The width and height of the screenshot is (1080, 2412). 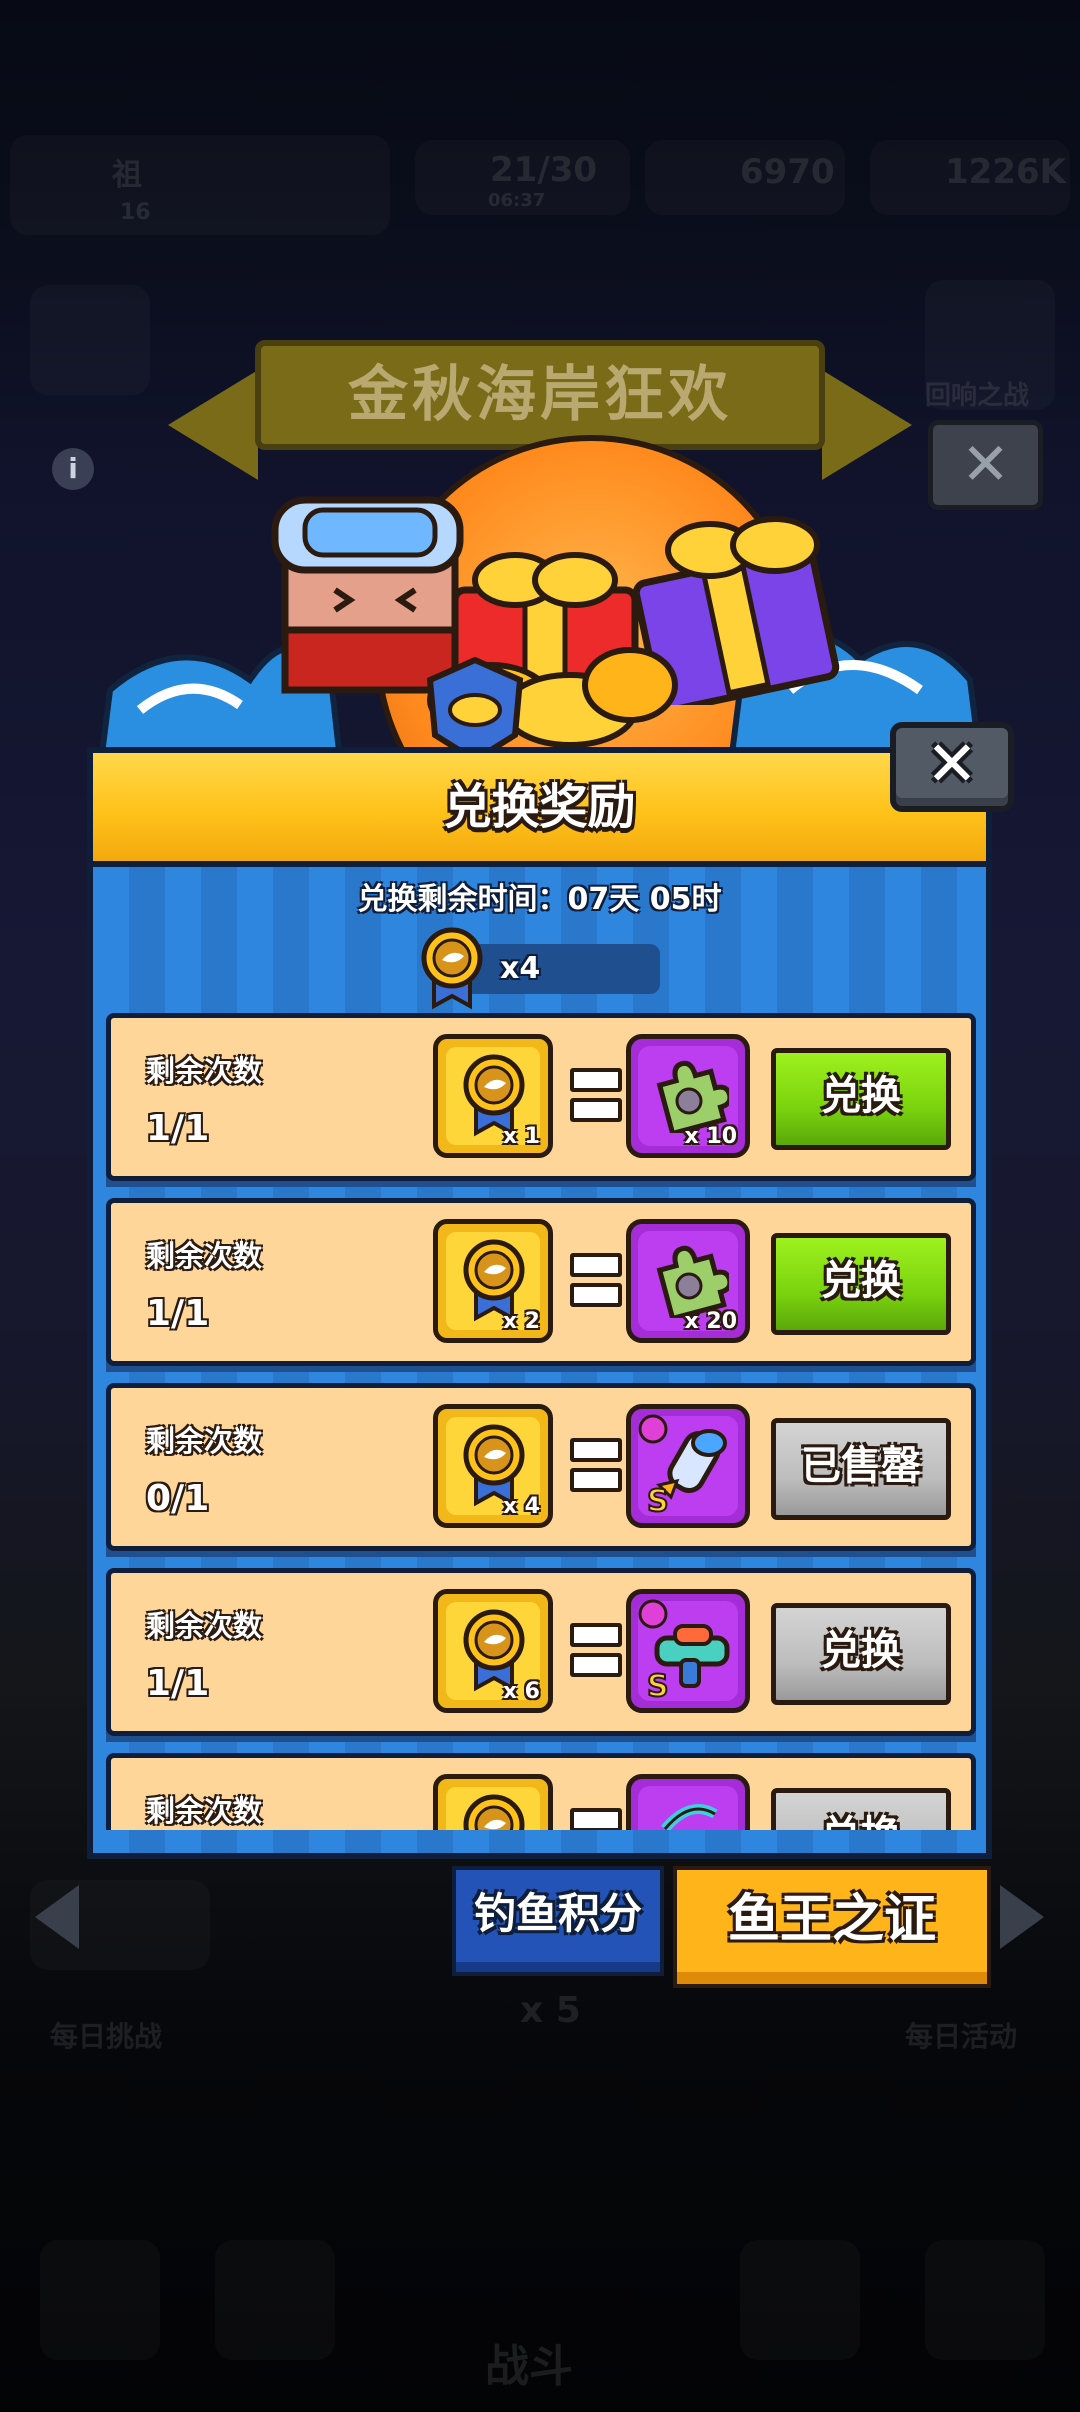 What do you see at coordinates (557, 1913) in the screenshot?
I see `tab-fishing-points-label: 钓鱼积分` at bounding box center [557, 1913].